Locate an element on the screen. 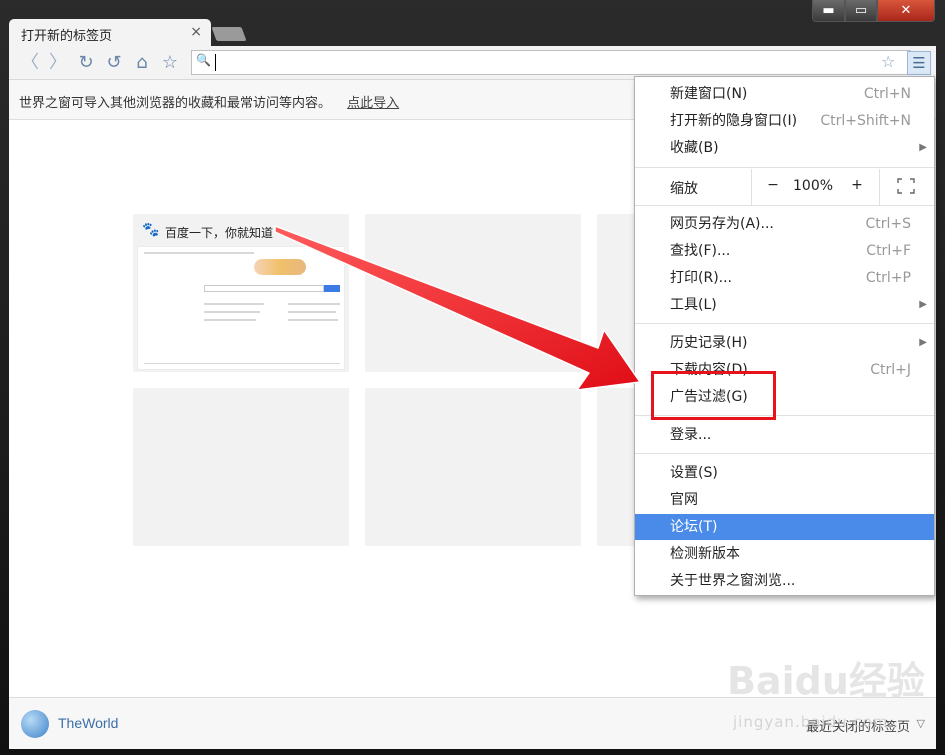 This screenshot has height=755, width=945. thumb-logo is located at coordinates (280, 267).